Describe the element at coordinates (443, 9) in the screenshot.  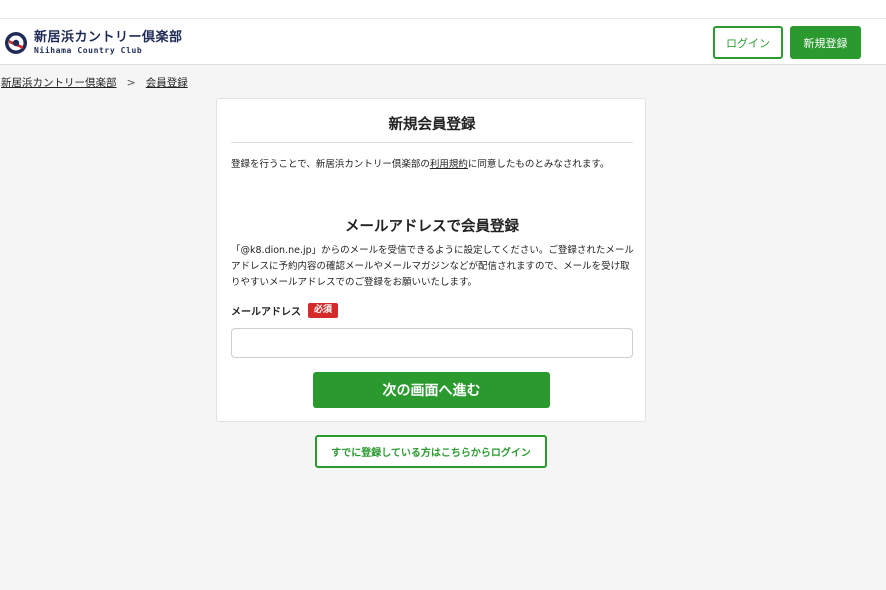
I see `top-strip` at that location.